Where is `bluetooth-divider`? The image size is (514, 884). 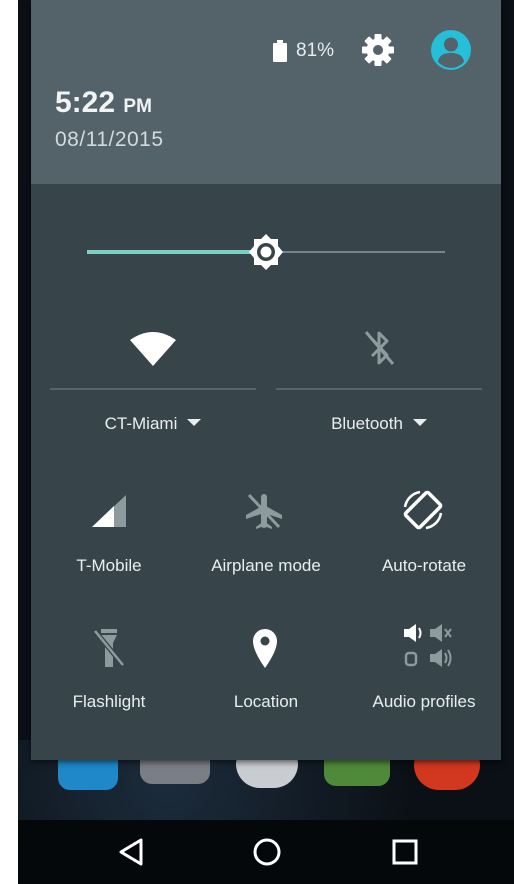
bluetooth-divider is located at coordinates (379, 389).